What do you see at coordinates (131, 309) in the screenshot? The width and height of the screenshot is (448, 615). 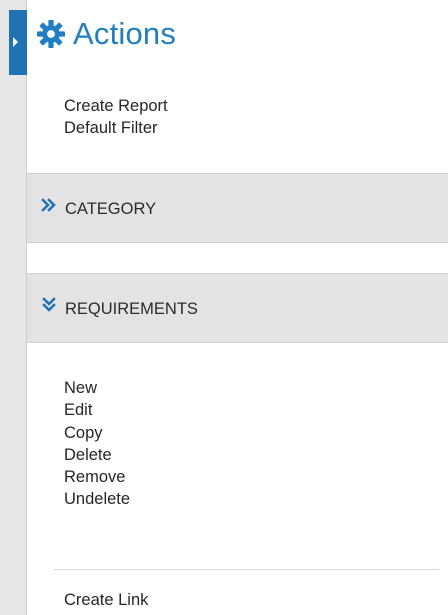 I see `requirements-section-label: REQUIREMENTS` at bounding box center [131, 309].